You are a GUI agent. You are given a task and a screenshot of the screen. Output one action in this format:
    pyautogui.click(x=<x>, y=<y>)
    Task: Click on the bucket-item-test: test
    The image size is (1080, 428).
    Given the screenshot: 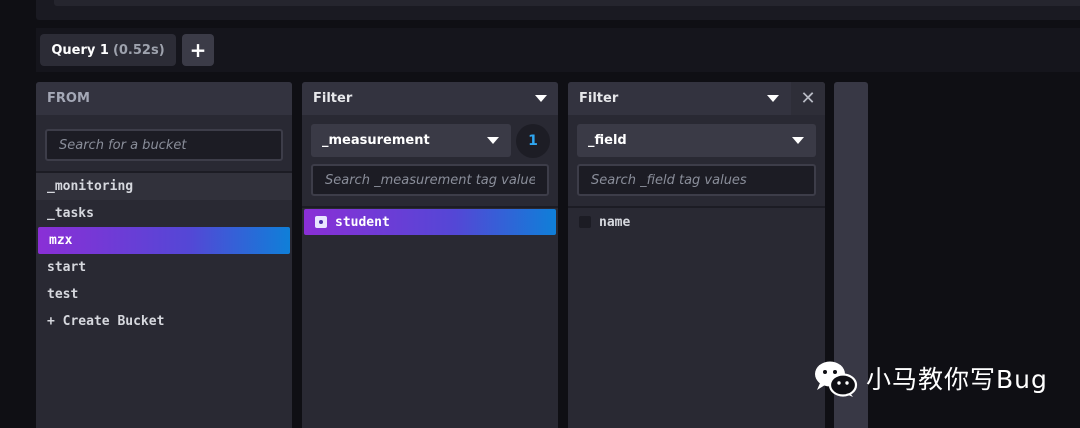 What is the action you would take?
    pyautogui.click(x=164, y=294)
    